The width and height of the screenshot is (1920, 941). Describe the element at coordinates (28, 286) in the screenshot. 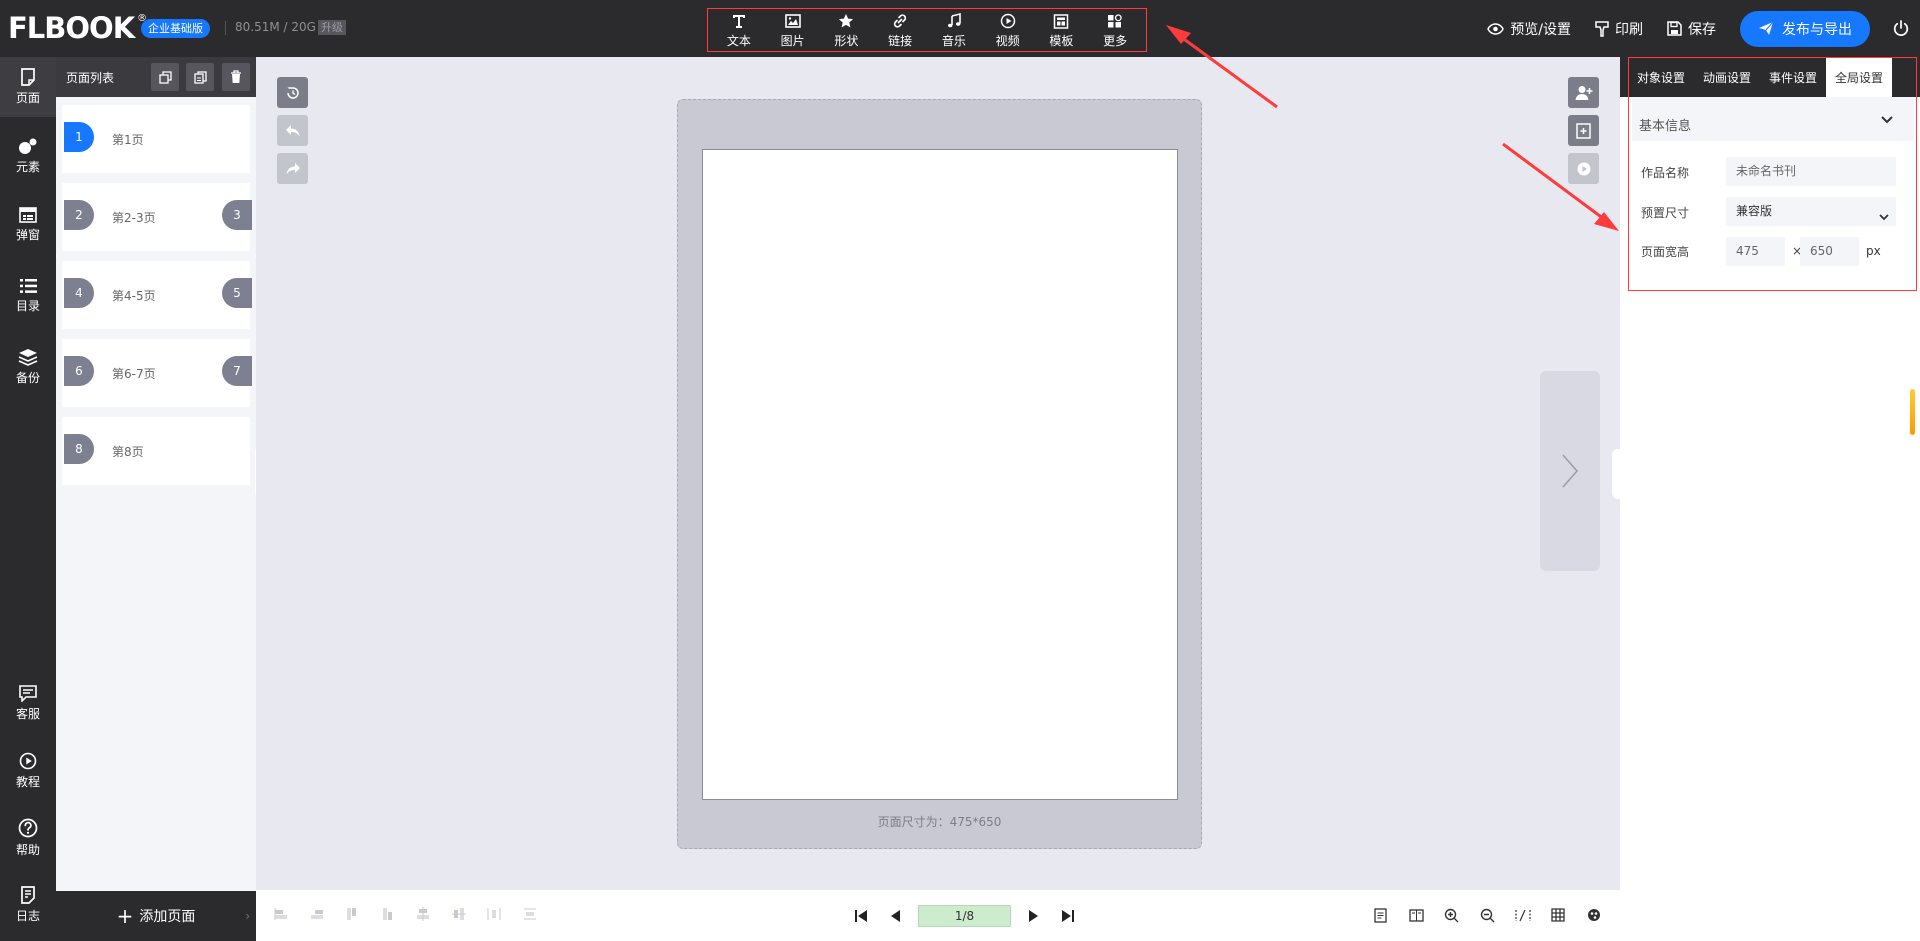

I see `list-icon` at that location.